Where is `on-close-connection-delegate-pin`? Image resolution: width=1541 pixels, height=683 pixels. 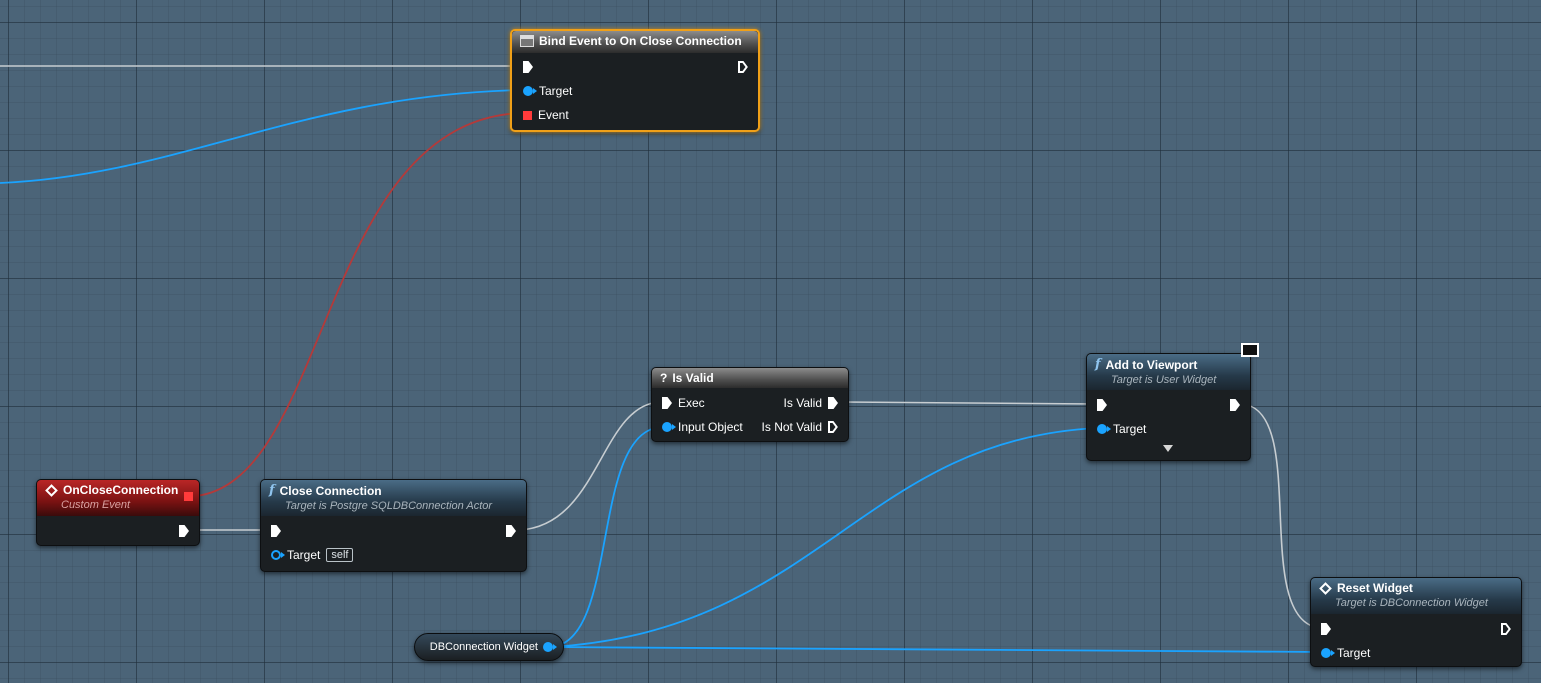 on-close-connection-delegate-pin is located at coordinates (188, 496).